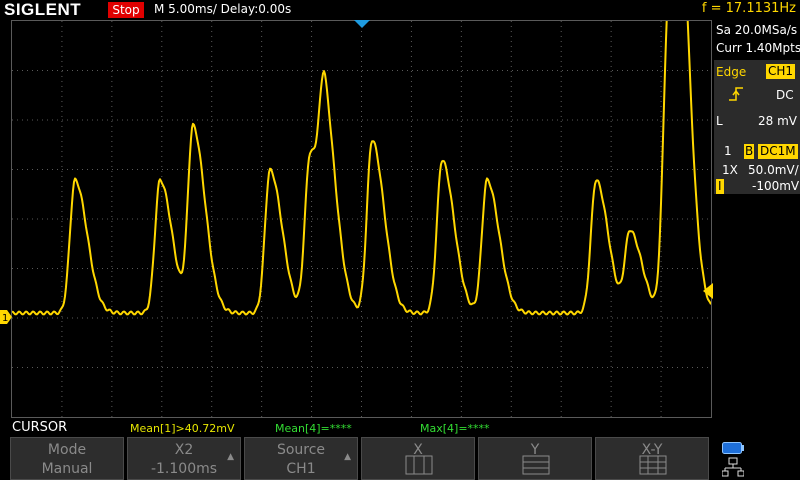 The height and width of the screenshot is (480, 800). What do you see at coordinates (455, 428) in the screenshot?
I see `max4-readout: Max[4]=****` at bounding box center [455, 428].